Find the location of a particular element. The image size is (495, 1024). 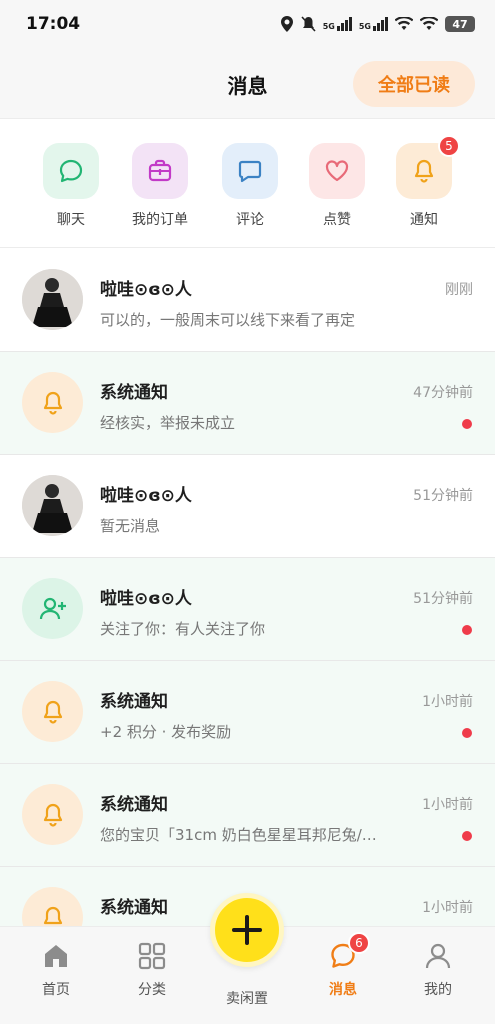

nav-label: 消息 is located at coordinates (343, 990).